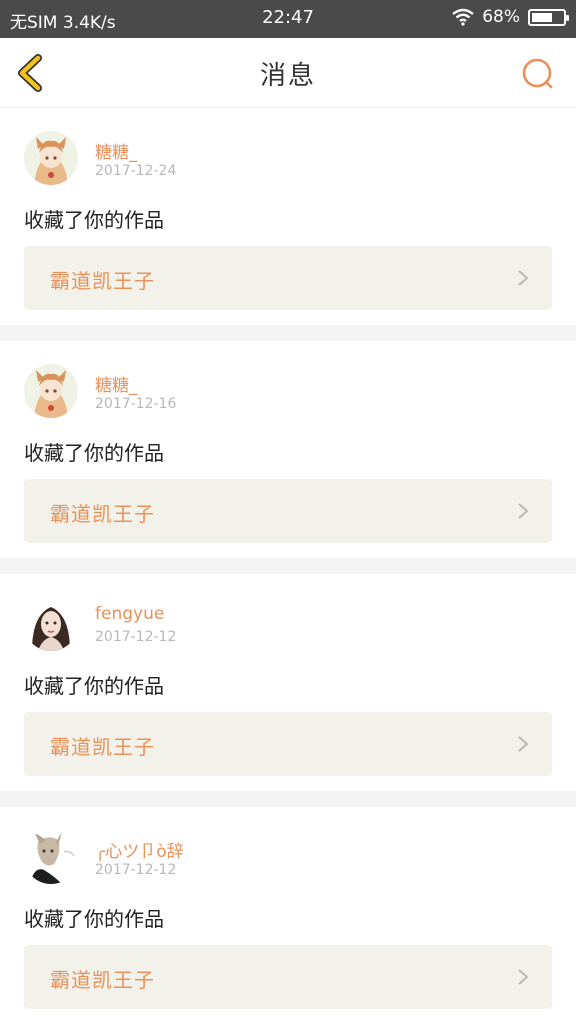 Image resolution: width=576 pixels, height=1024 pixels. What do you see at coordinates (288, 19) in the screenshot?
I see `status-bar: 无SIM 3.4K/s 22:47 68%` at bounding box center [288, 19].